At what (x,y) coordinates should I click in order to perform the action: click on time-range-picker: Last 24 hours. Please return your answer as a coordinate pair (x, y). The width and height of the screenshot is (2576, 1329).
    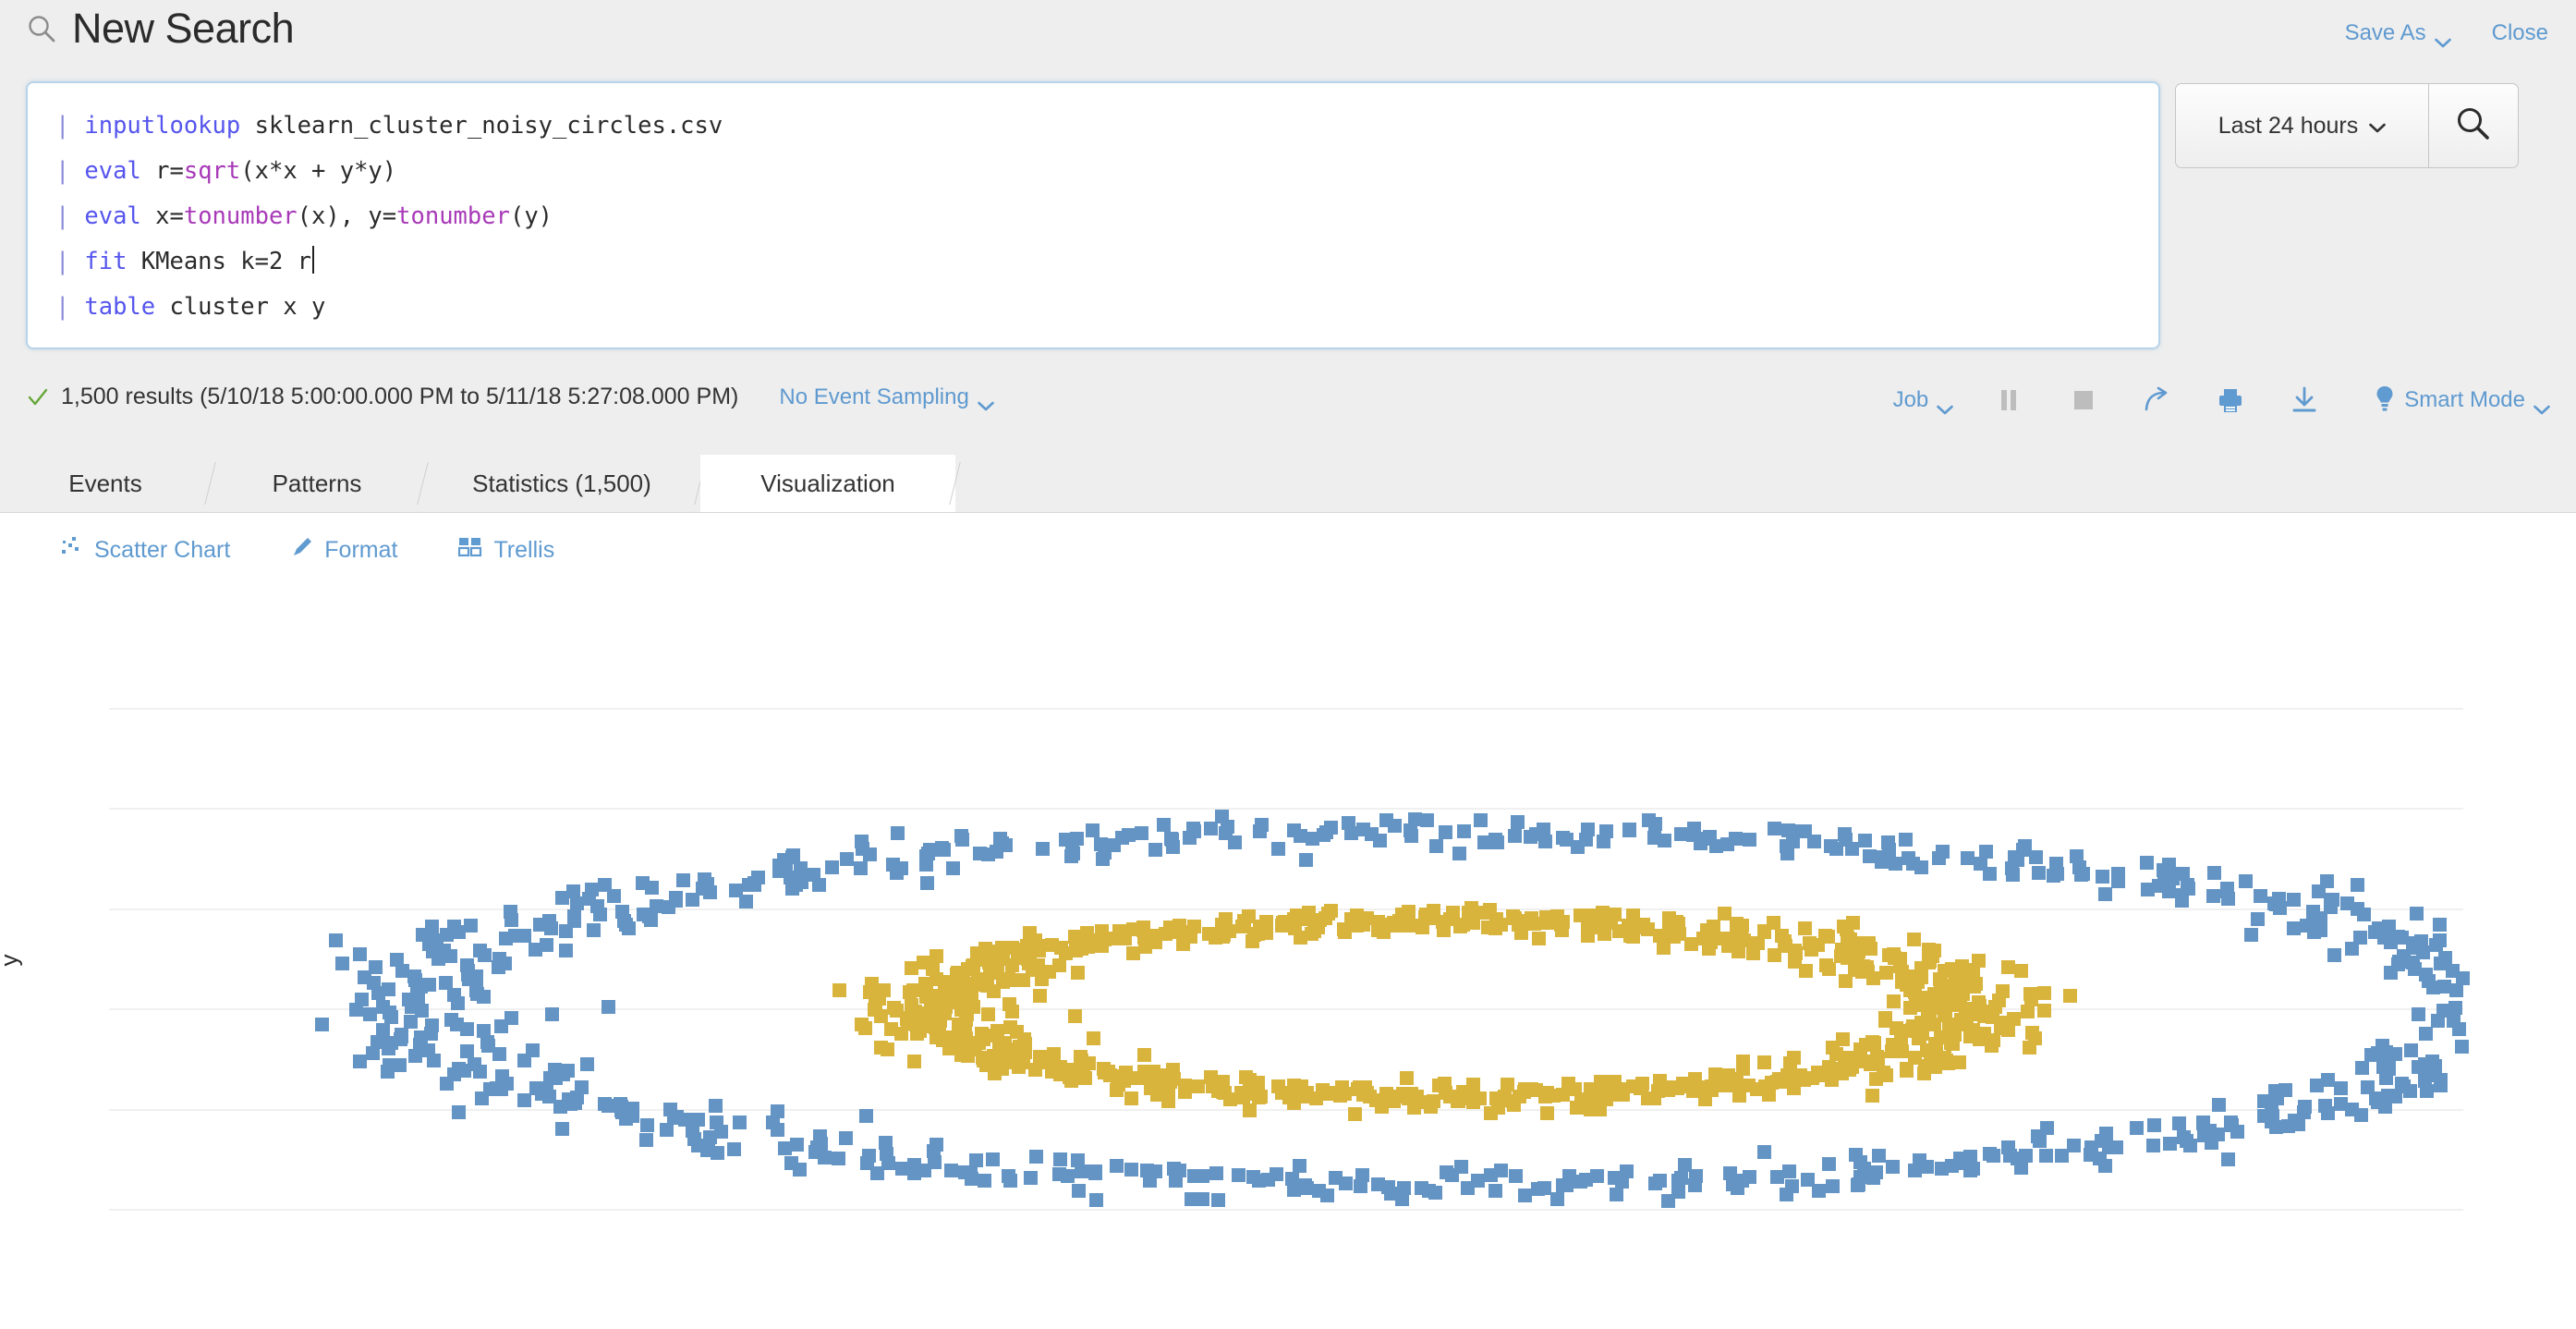
    Looking at the image, I should click on (2301, 125).